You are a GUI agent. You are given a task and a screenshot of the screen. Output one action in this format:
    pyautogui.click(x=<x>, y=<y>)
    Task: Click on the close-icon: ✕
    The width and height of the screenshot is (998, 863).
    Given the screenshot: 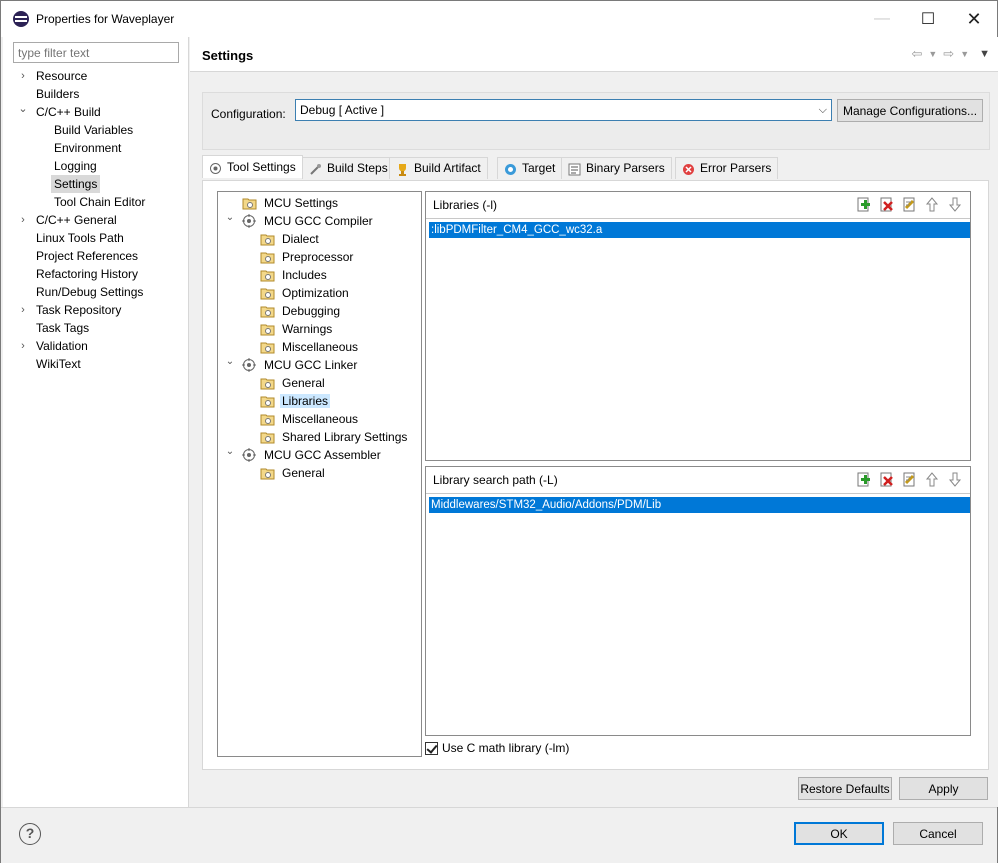 What is the action you would take?
    pyautogui.click(x=974, y=19)
    